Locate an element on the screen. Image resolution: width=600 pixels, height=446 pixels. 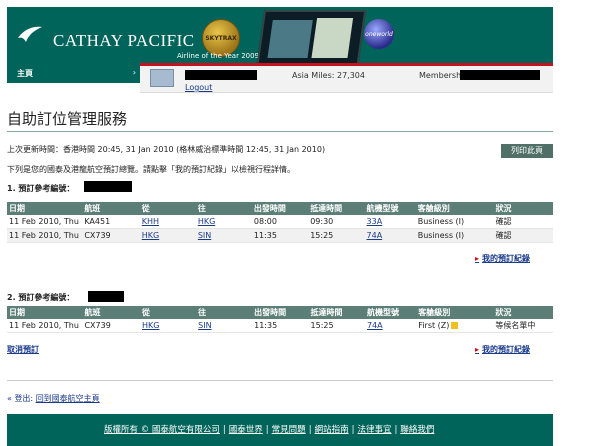
my-booking-link-2: ▸ 我的預訂紀錄 is located at coordinates (502, 349).